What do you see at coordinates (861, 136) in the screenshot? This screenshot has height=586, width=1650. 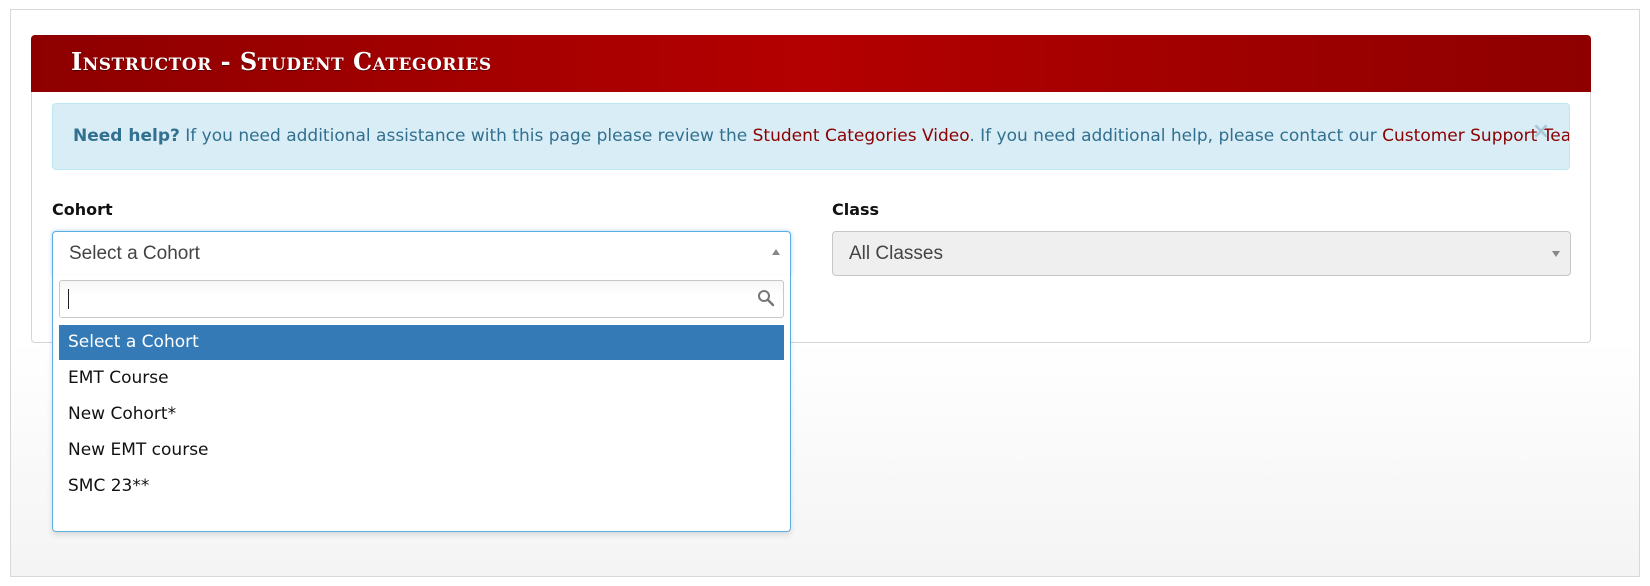 I see `student-categories-video-link: Student Categories Video` at bounding box center [861, 136].